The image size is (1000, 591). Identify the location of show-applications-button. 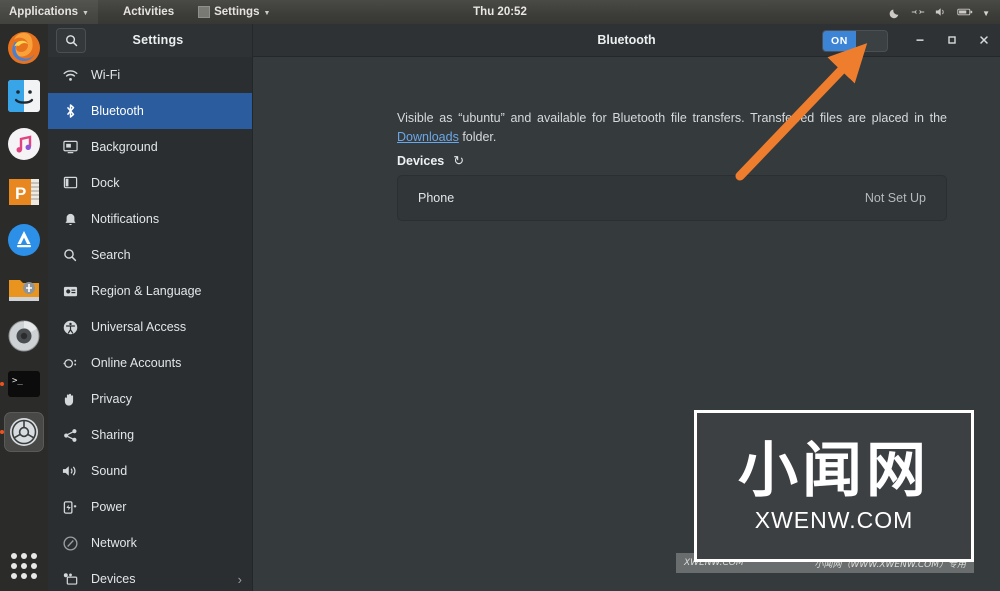
(24, 566).